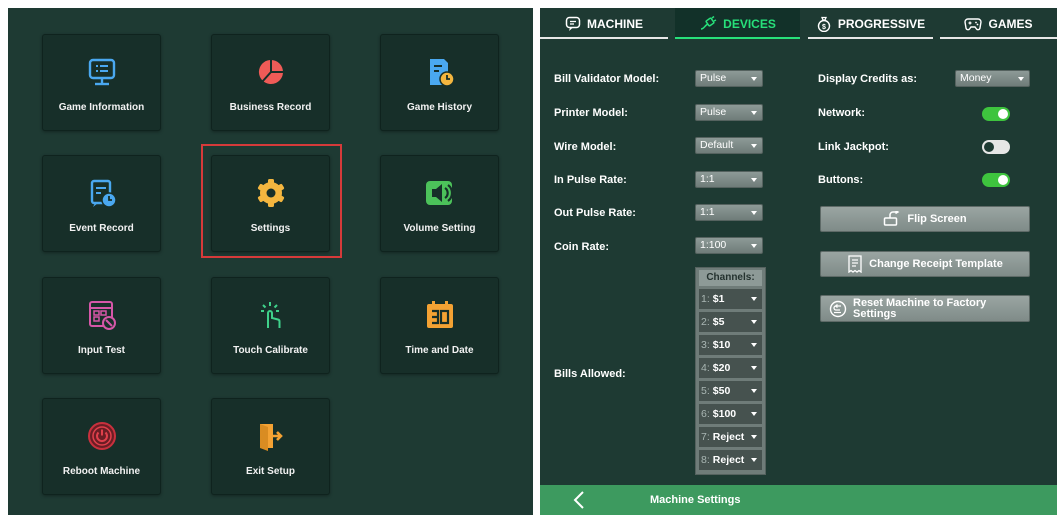 The width and height of the screenshot is (1057, 515). I want to click on tile-label: Exit Setup, so click(270, 471).